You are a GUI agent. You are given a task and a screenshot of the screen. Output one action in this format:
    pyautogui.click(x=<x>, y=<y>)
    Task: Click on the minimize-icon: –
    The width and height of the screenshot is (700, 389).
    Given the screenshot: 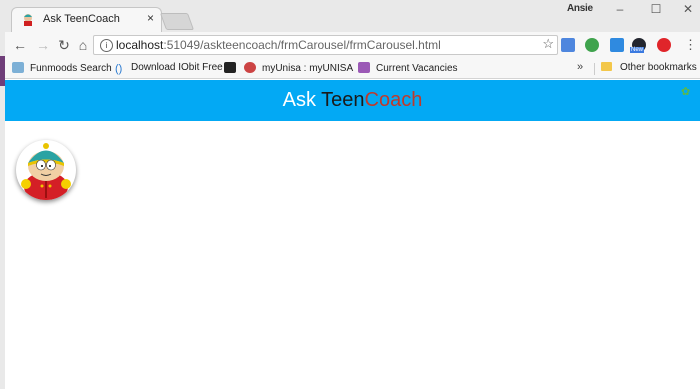 What is the action you would take?
    pyautogui.click(x=620, y=9)
    